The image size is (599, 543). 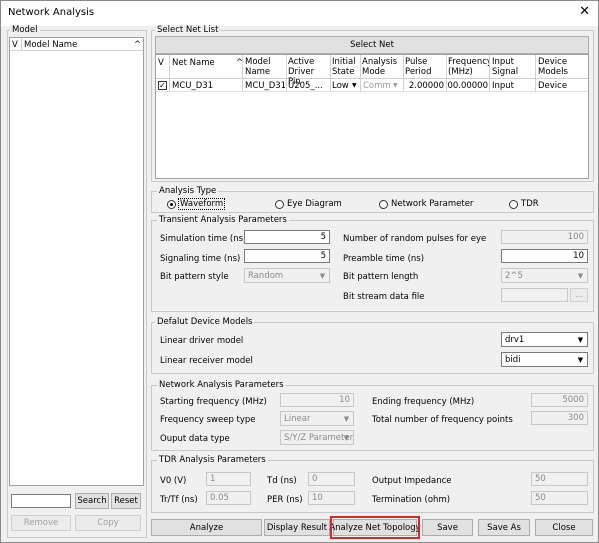 What do you see at coordinates (173, 481) in the screenshot?
I see `v0-label: V0 (V)` at bounding box center [173, 481].